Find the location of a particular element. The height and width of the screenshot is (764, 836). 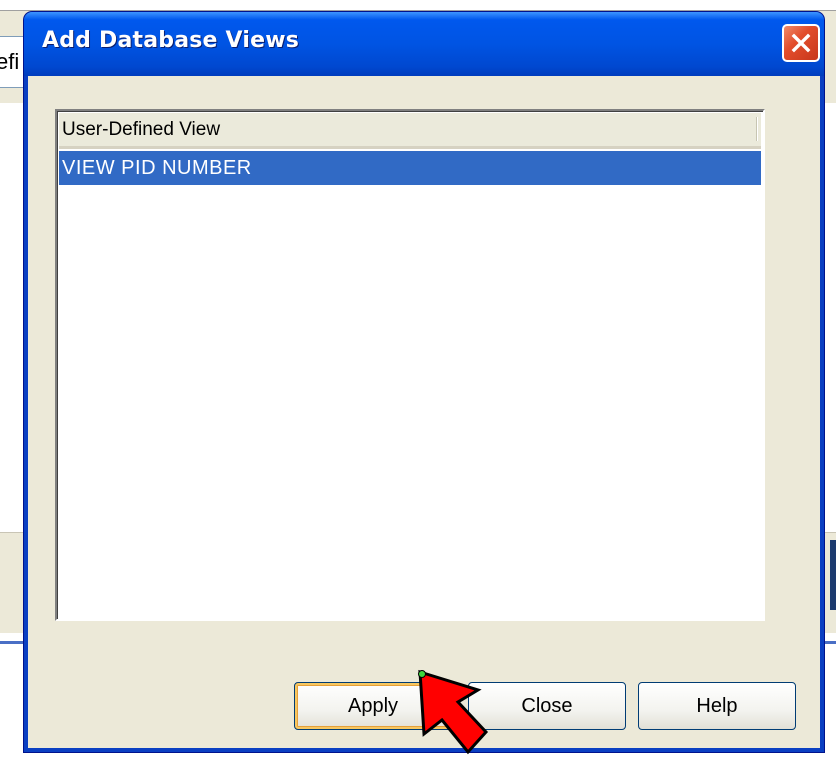

help-button: Help is located at coordinates (717, 706).